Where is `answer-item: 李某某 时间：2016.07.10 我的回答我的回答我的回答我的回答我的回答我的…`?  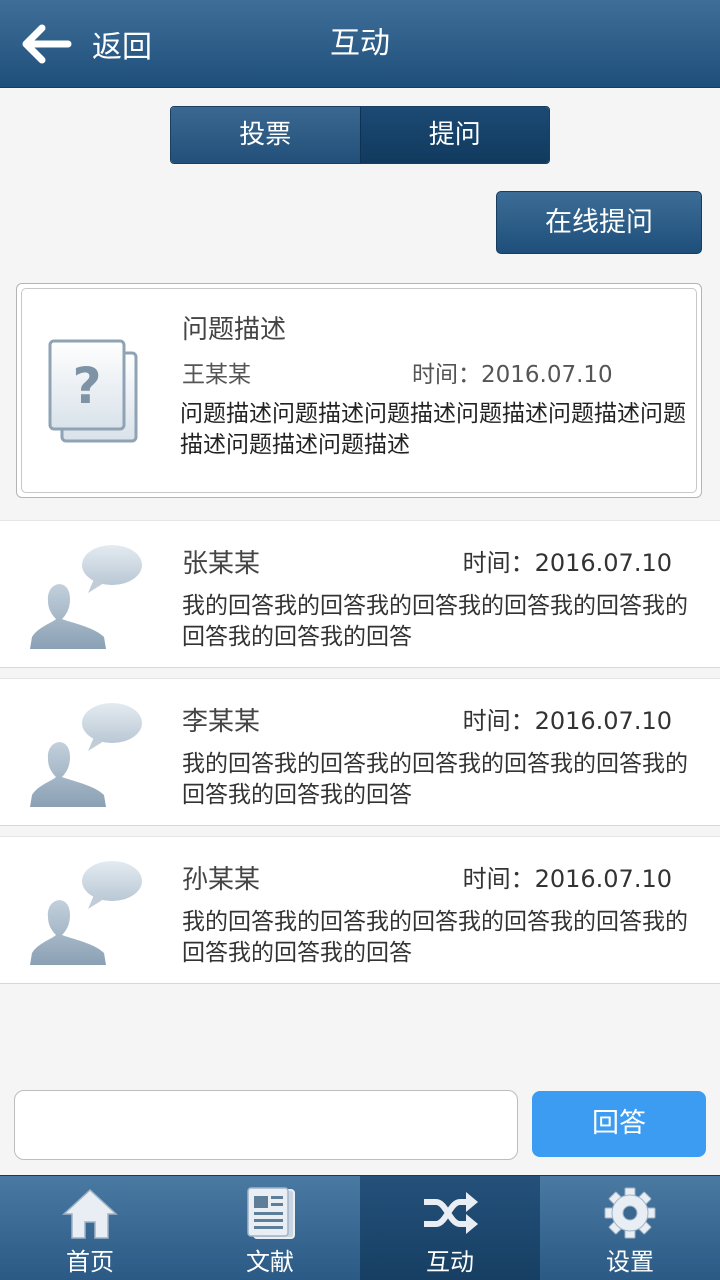
answer-item: 李某某 时间：2016.07.10 我的回答我的回答我的回答我的回答我的回答我的… is located at coordinates (360, 752).